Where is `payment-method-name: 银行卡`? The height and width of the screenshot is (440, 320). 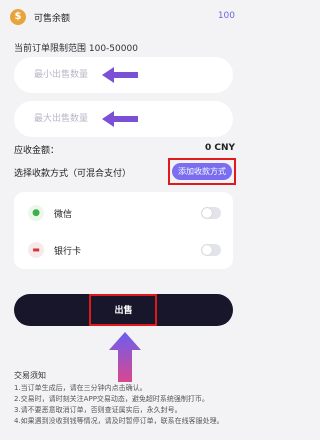
payment-method-name: 银行卡 is located at coordinates (68, 252).